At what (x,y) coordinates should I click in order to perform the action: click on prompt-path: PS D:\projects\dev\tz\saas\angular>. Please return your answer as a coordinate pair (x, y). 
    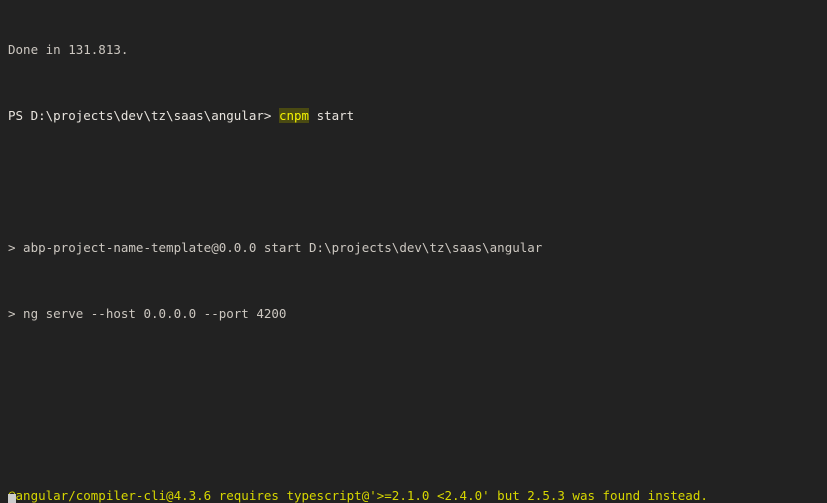
    Looking at the image, I should click on (143, 115).